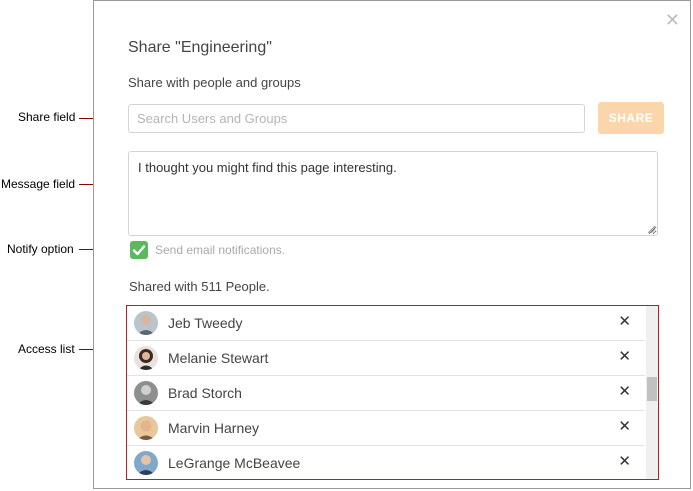 This screenshot has height=491, width=693. I want to click on list-item: Brad Storch ✕, so click(386, 393).